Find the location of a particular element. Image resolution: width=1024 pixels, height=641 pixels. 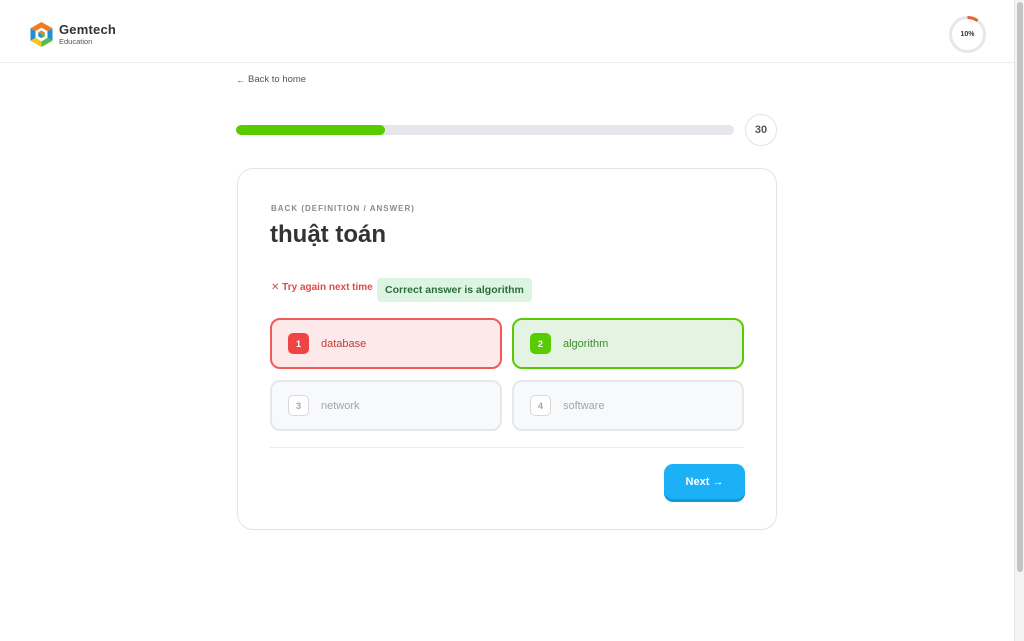

feedback-correct-answer: Correct answer is algorithm is located at coordinates (454, 290).